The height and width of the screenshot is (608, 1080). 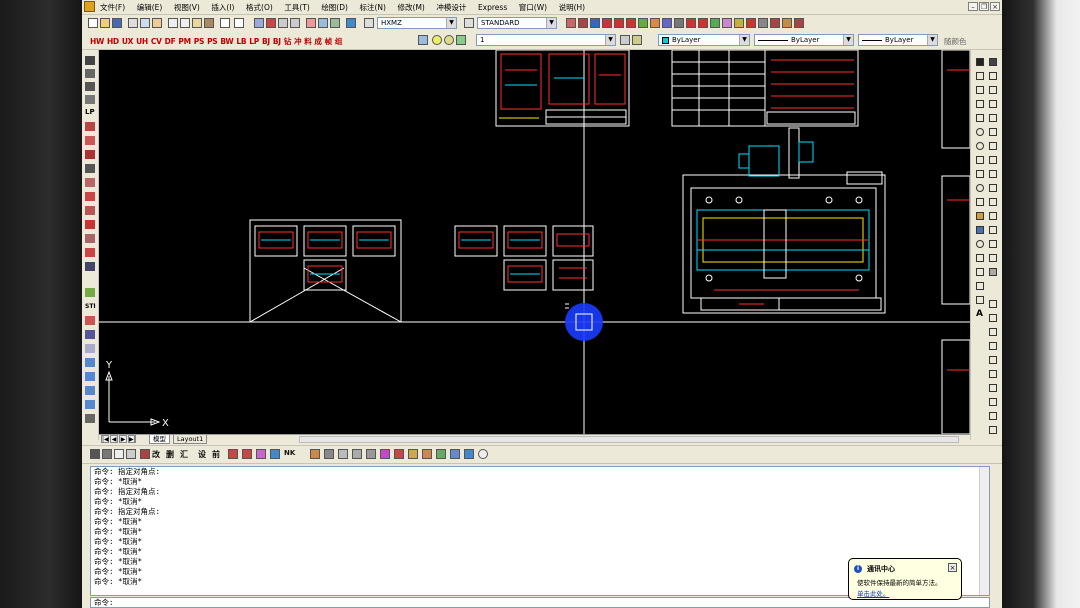 I want to click on tool-icon-n, so click(x=727, y=23).